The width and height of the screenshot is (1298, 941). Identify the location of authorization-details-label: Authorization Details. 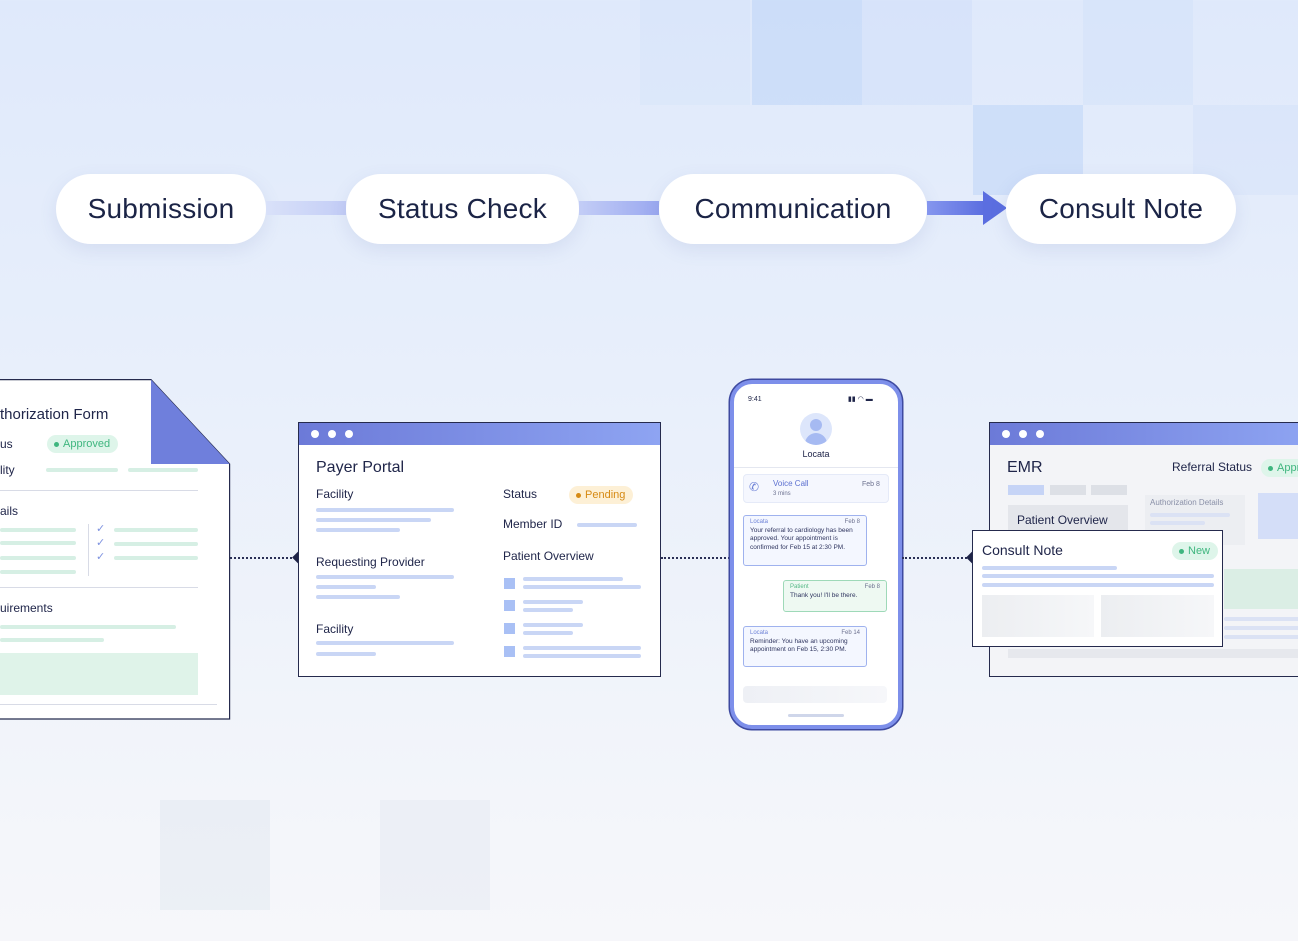
(1187, 502).